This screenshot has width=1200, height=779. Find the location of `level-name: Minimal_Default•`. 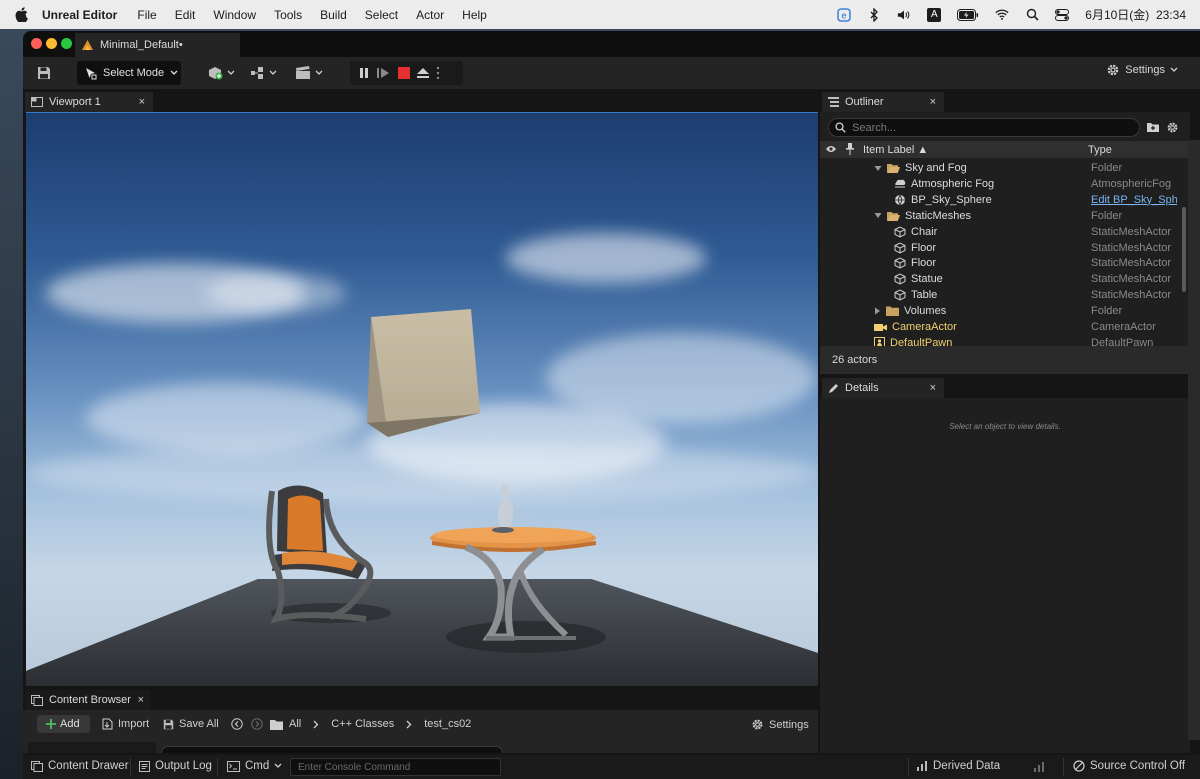

level-name: Minimal_Default• is located at coordinates (141, 45).